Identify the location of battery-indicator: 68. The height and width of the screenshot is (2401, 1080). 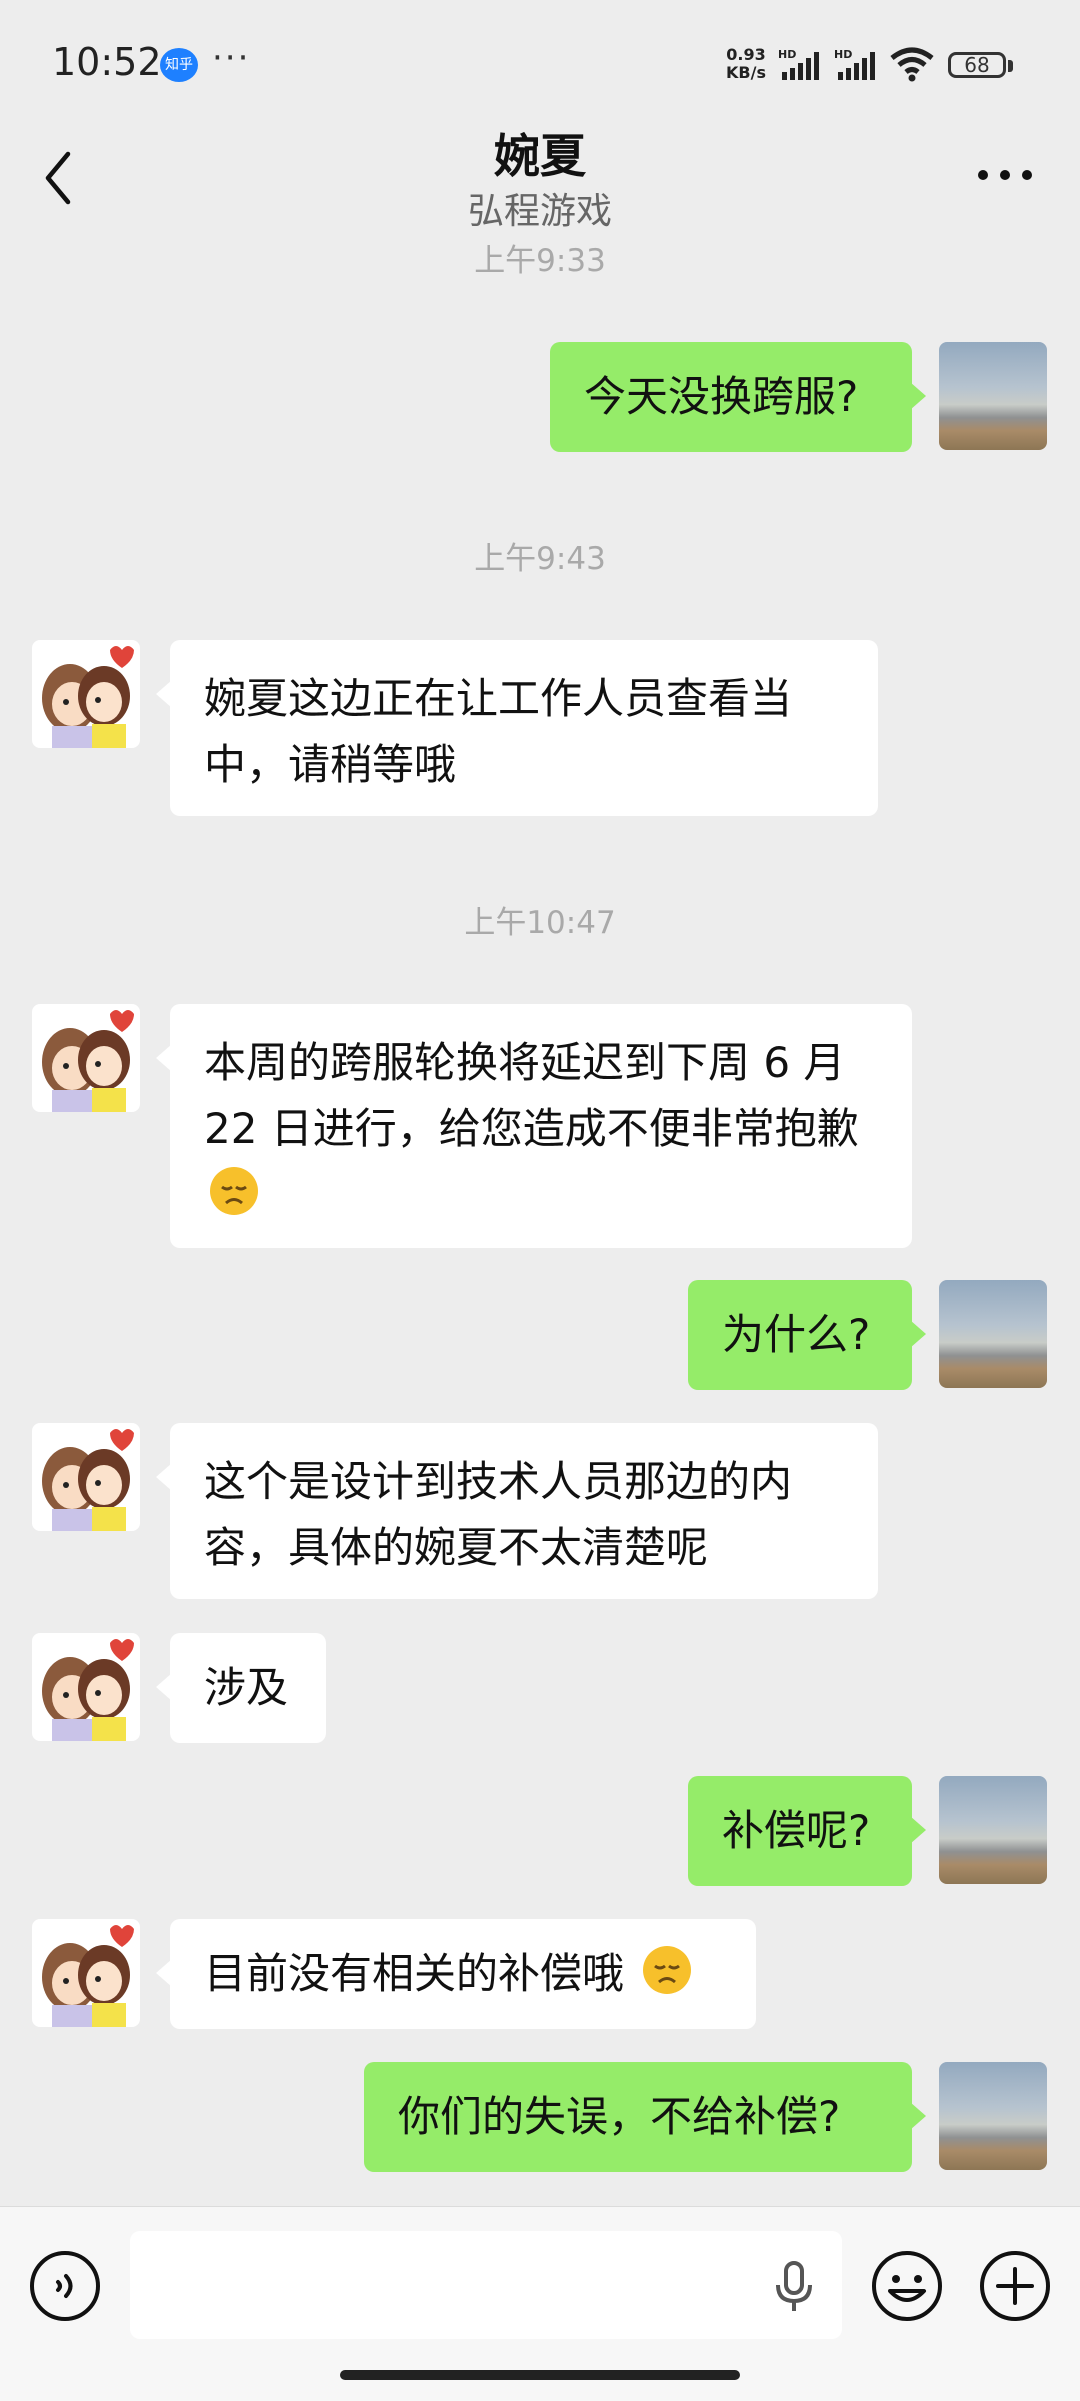
(977, 65).